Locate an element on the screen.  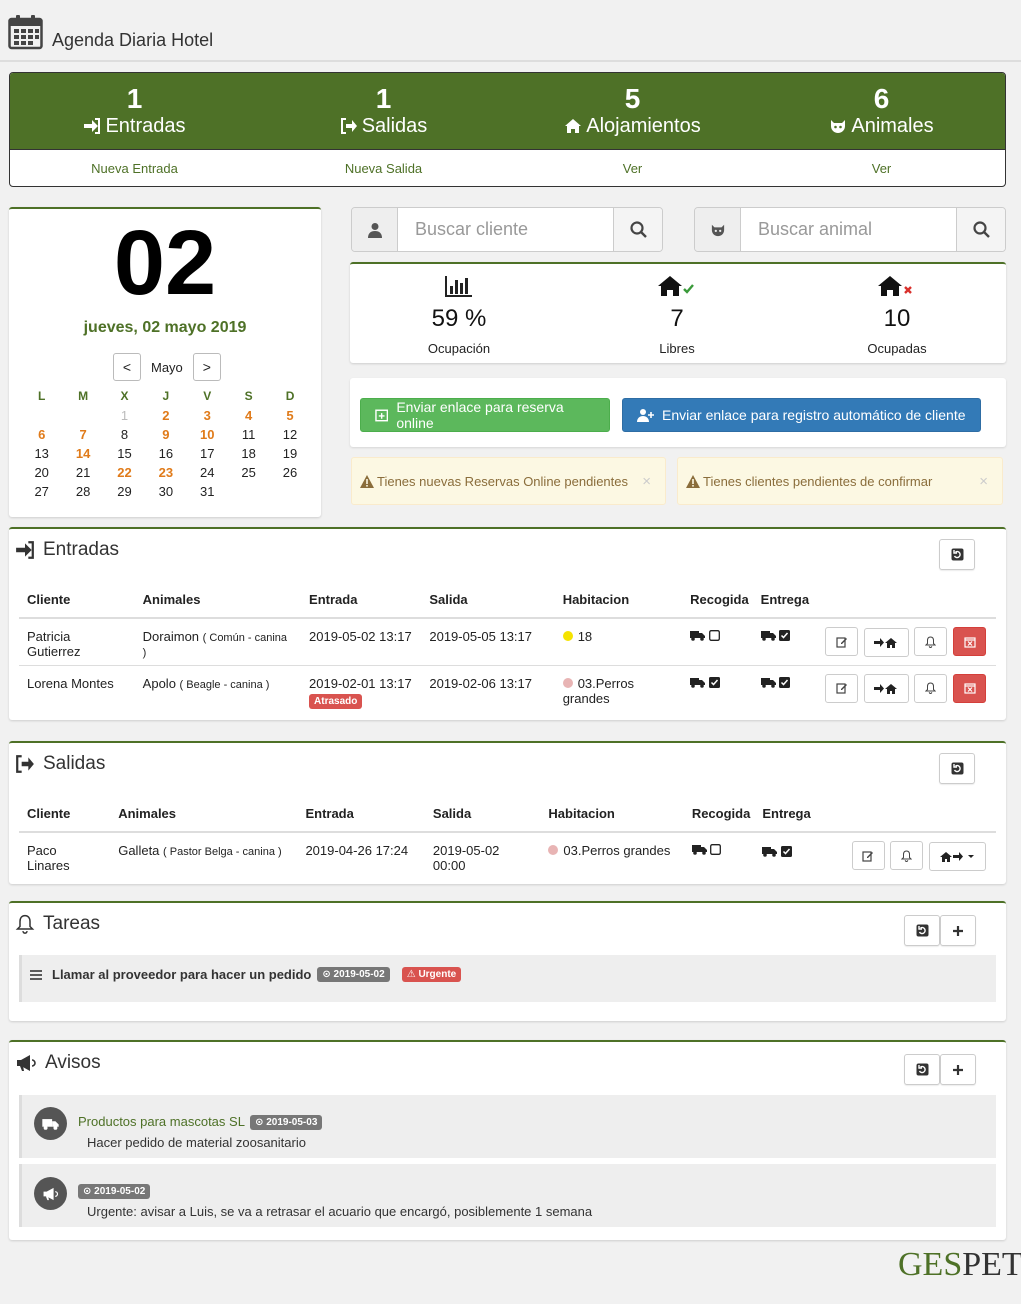
nueva-entrada-link: Nueva Entrada is located at coordinates (134, 168).